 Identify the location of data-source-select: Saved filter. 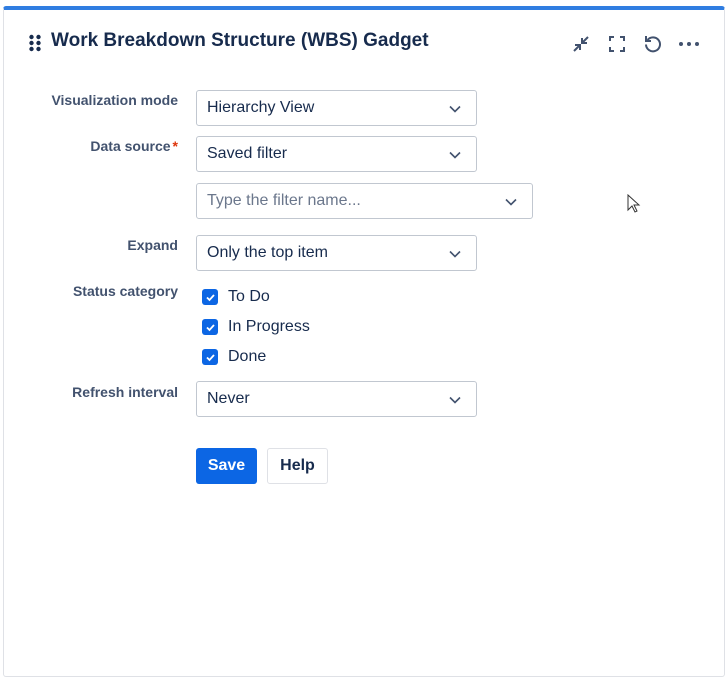
(336, 154).